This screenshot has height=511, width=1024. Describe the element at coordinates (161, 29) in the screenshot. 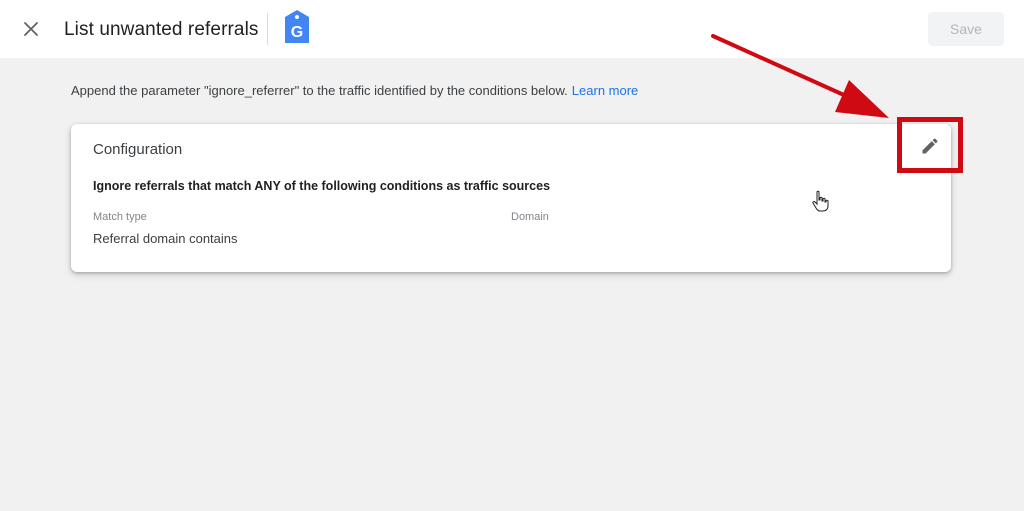

I see `page-title: List unwanted referrals` at that location.